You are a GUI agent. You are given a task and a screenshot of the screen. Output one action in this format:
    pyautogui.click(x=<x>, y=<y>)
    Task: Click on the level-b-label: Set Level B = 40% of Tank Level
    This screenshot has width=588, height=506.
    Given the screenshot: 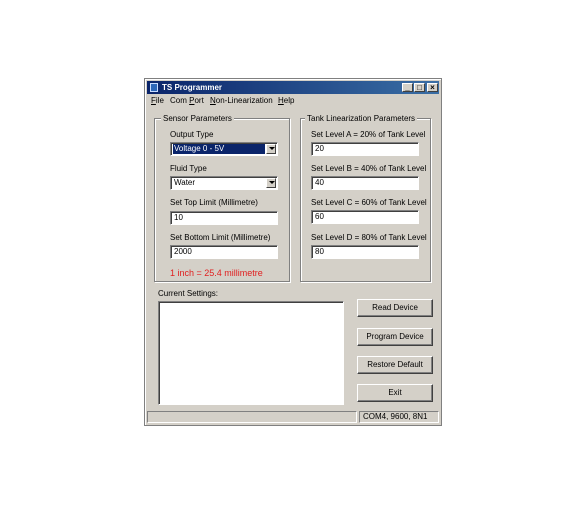 What is the action you would take?
    pyautogui.click(x=369, y=168)
    